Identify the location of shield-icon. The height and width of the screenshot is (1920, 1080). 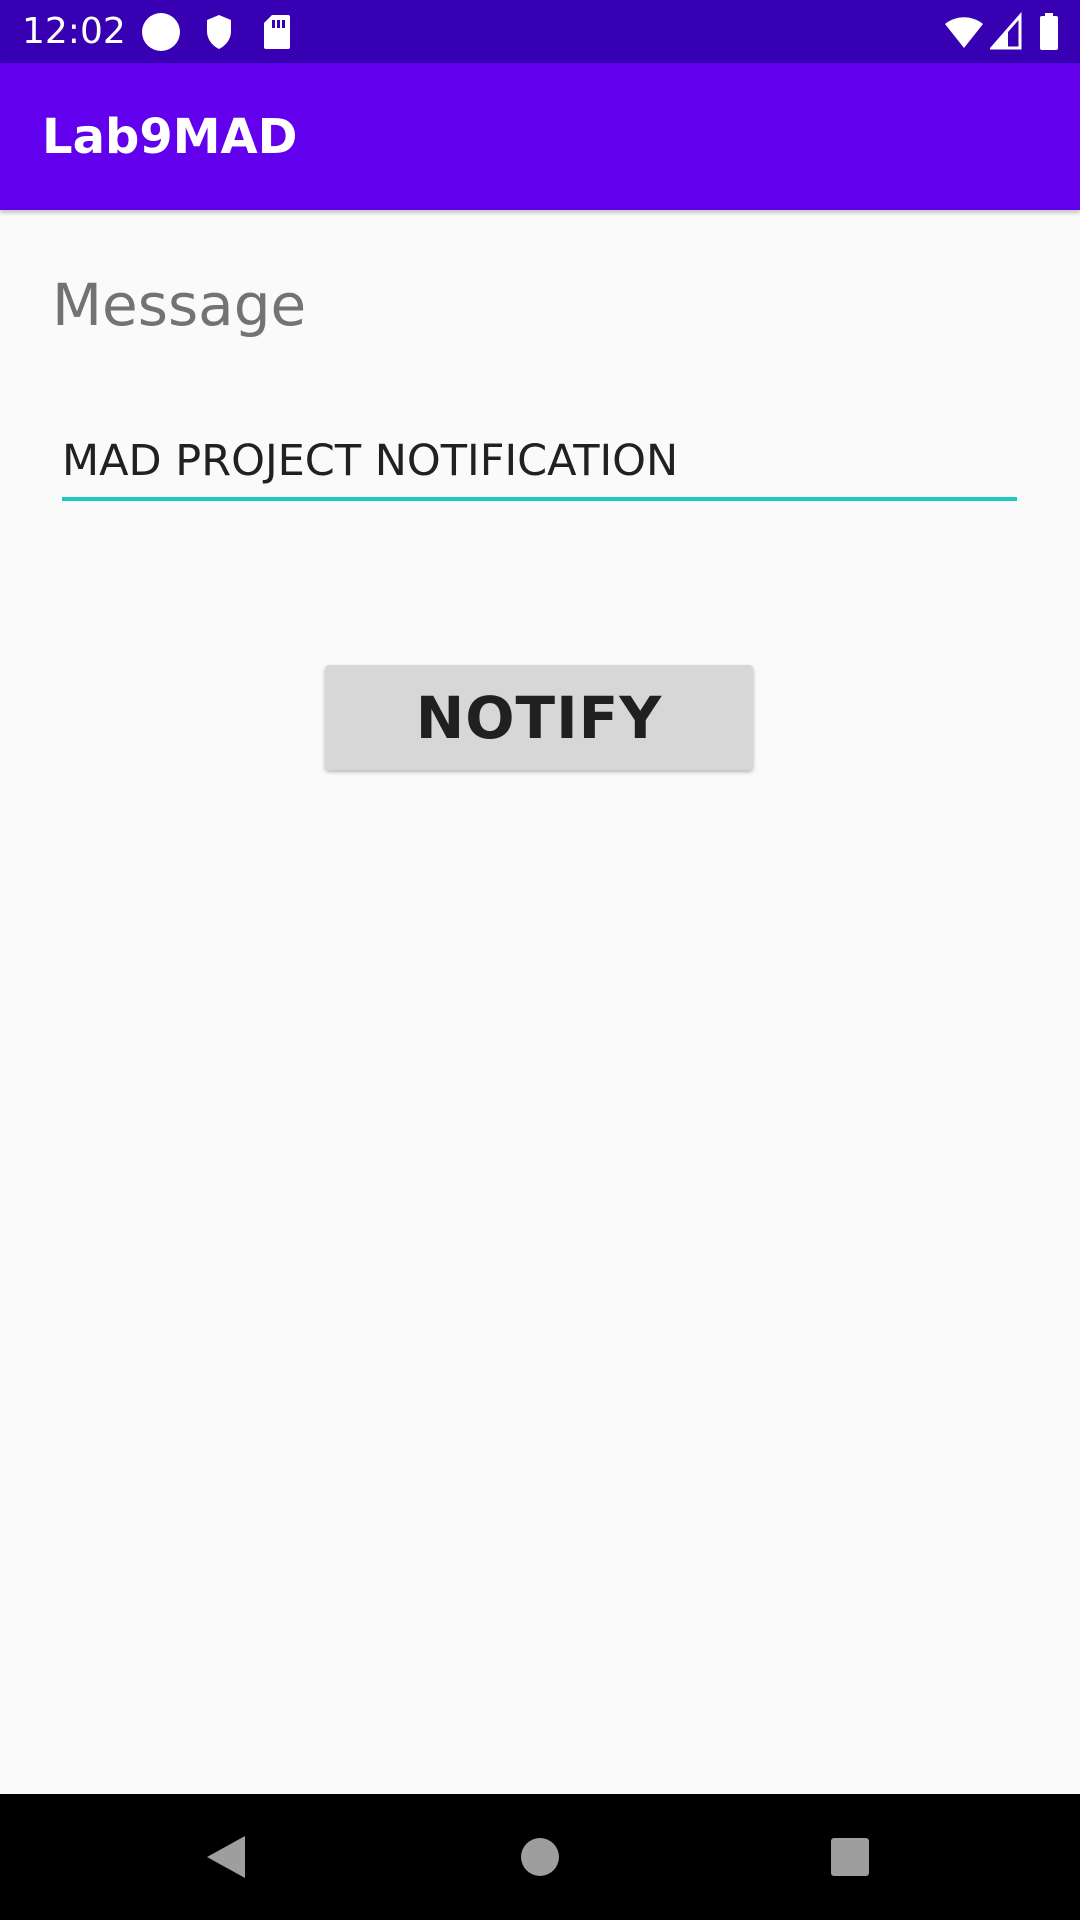
(219, 32).